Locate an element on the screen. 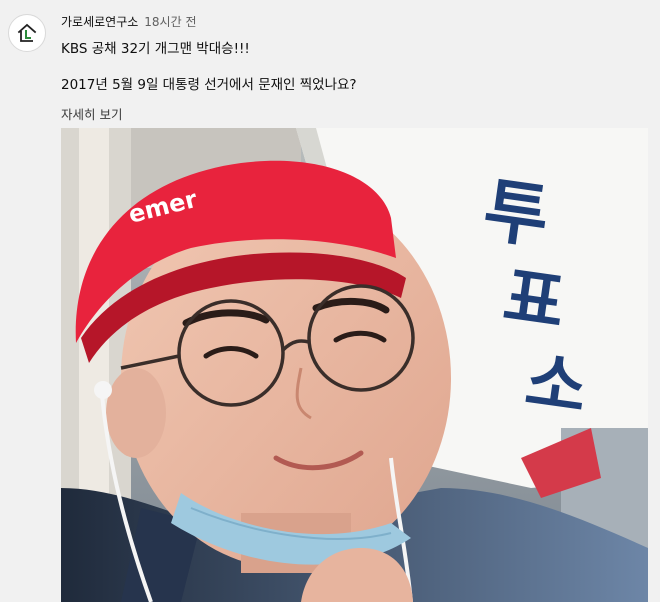  read-more-link: 자세히 보기 is located at coordinates (91, 115).